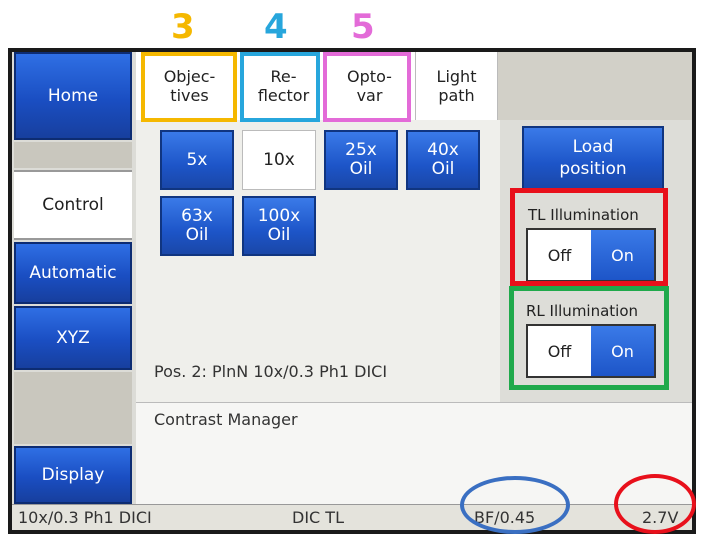 This screenshot has height=537, width=702. I want to click on annotation-box-reflector, so click(280, 87).